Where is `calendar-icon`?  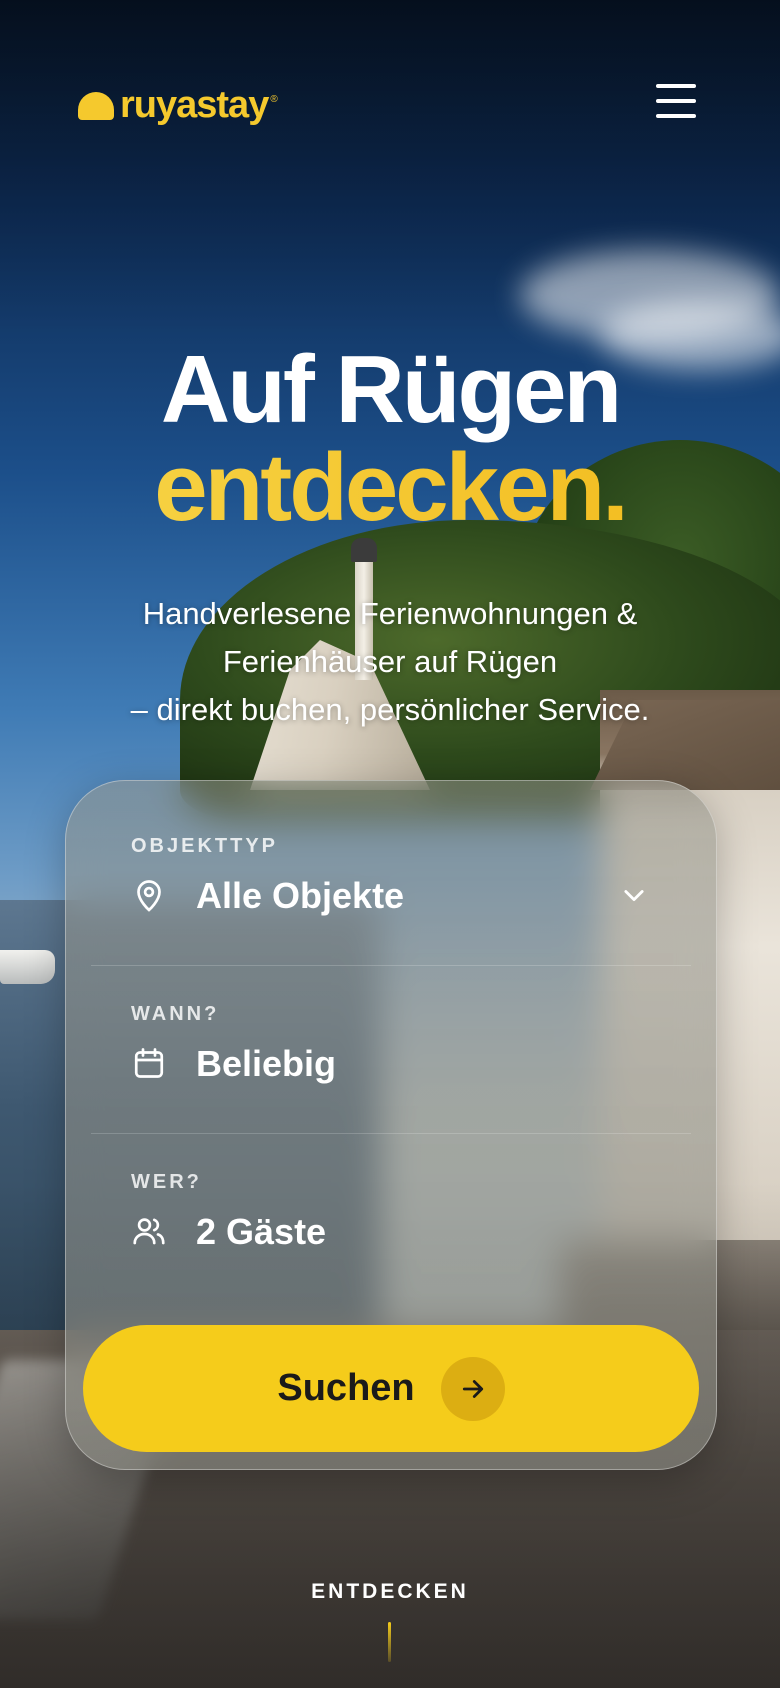
calendar-icon is located at coordinates (149, 1063).